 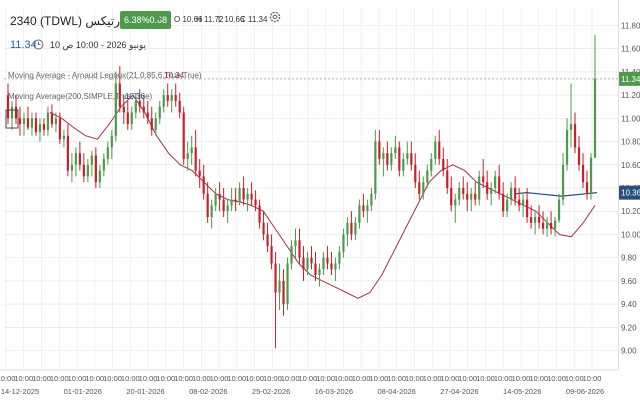 What do you see at coordinates (630, 211) in the screenshot?
I see `price-tick-label: 10.20` at bounding box center [630, 211].